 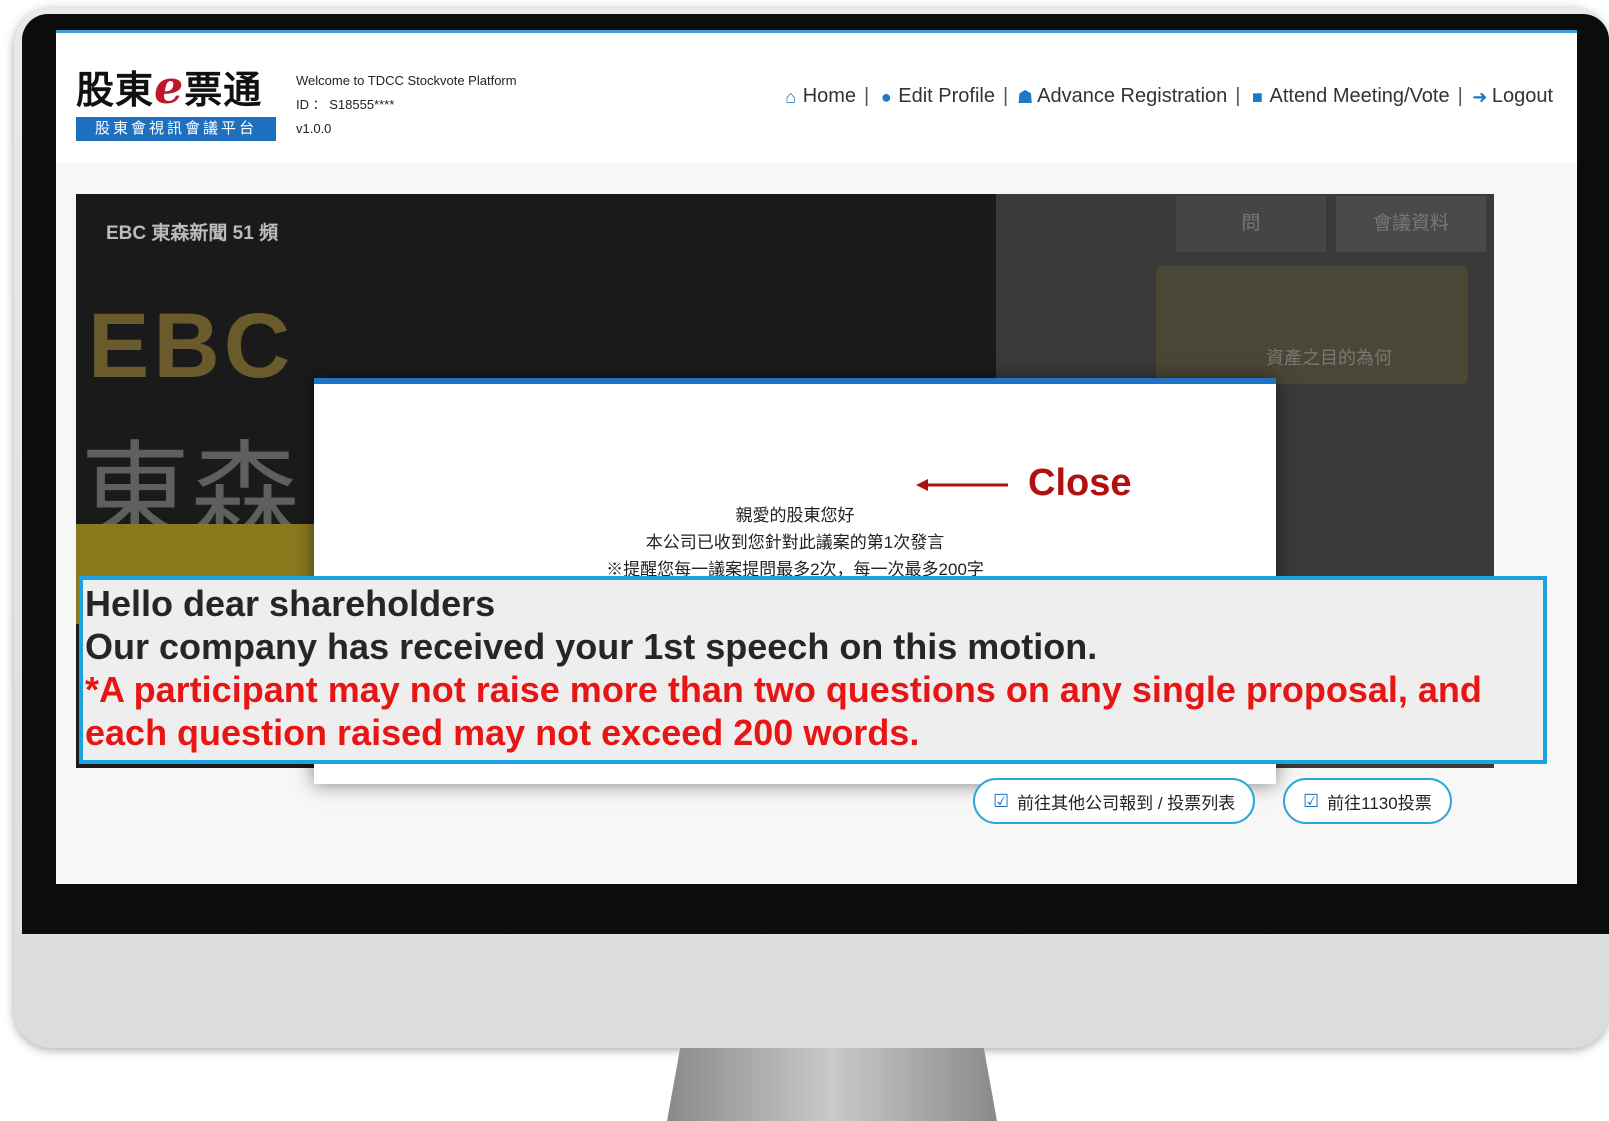 I want to click on logout-icon: ➜, so click(x=1480, y=96).